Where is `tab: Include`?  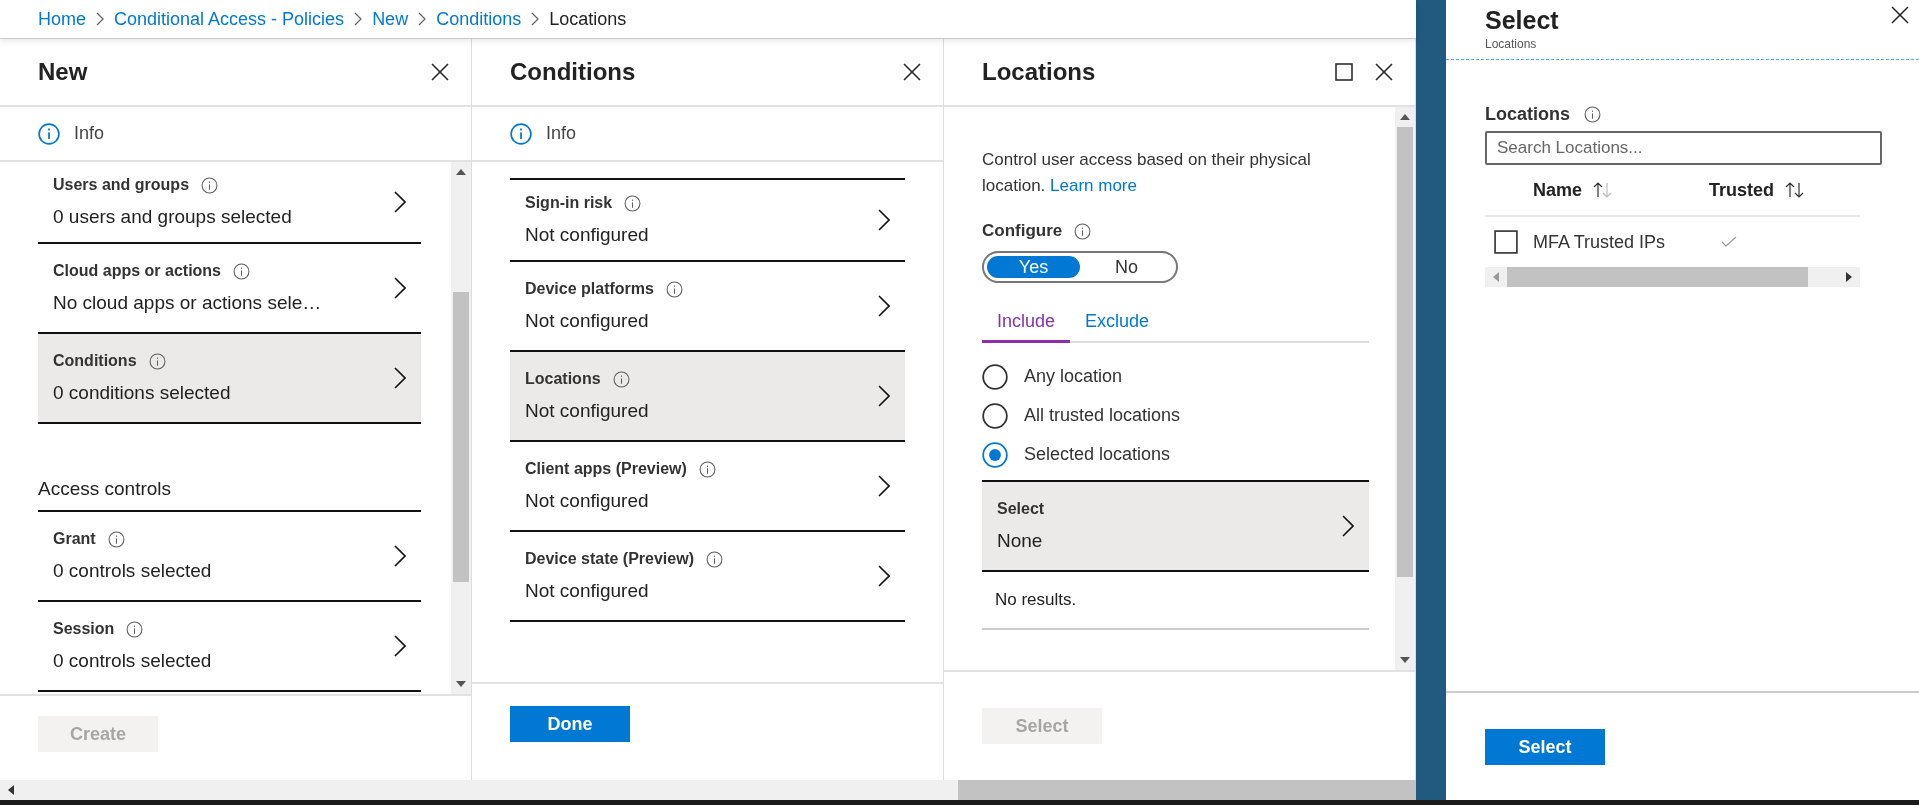 tab: Include is located at coordinates (1026, 324).